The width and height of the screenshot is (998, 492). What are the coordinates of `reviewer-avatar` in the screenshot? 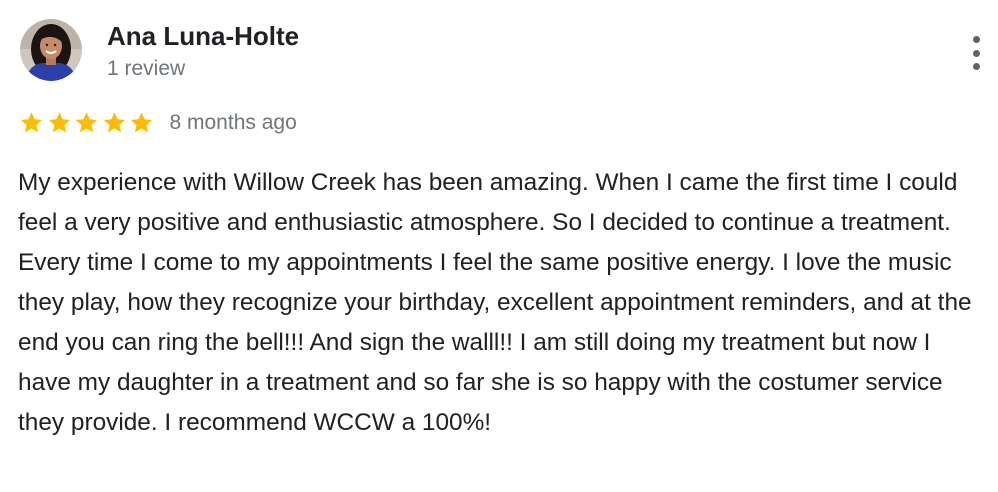 It's located at (51, 50).